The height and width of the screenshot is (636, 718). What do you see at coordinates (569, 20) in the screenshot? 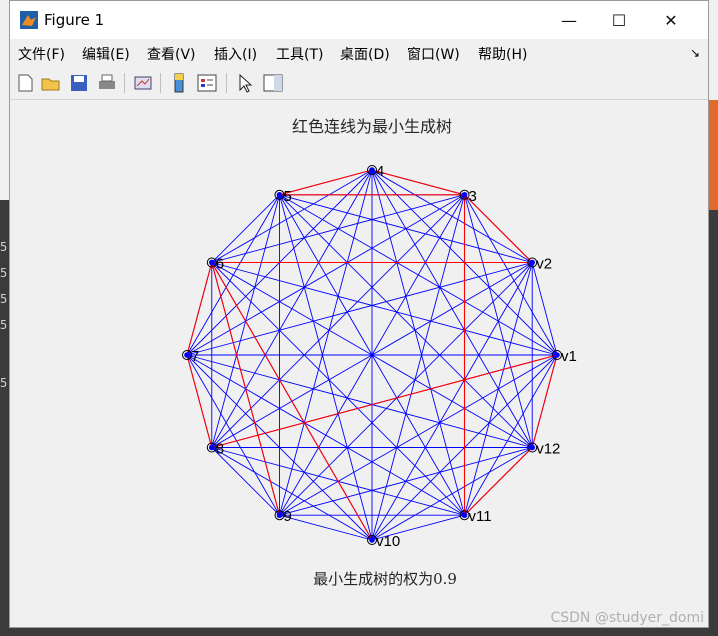
I see `minimize-button: —` at bounding box center [569, 20].